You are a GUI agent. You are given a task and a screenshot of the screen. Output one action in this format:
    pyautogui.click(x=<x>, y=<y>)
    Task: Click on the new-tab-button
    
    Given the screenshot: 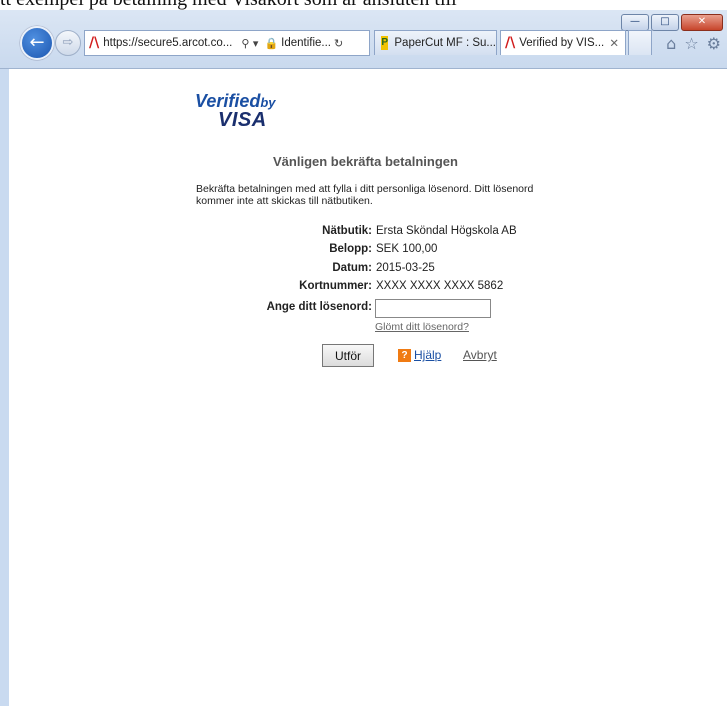 What is the action you would take?
    pyautogui.click(x=640, y=42)
    